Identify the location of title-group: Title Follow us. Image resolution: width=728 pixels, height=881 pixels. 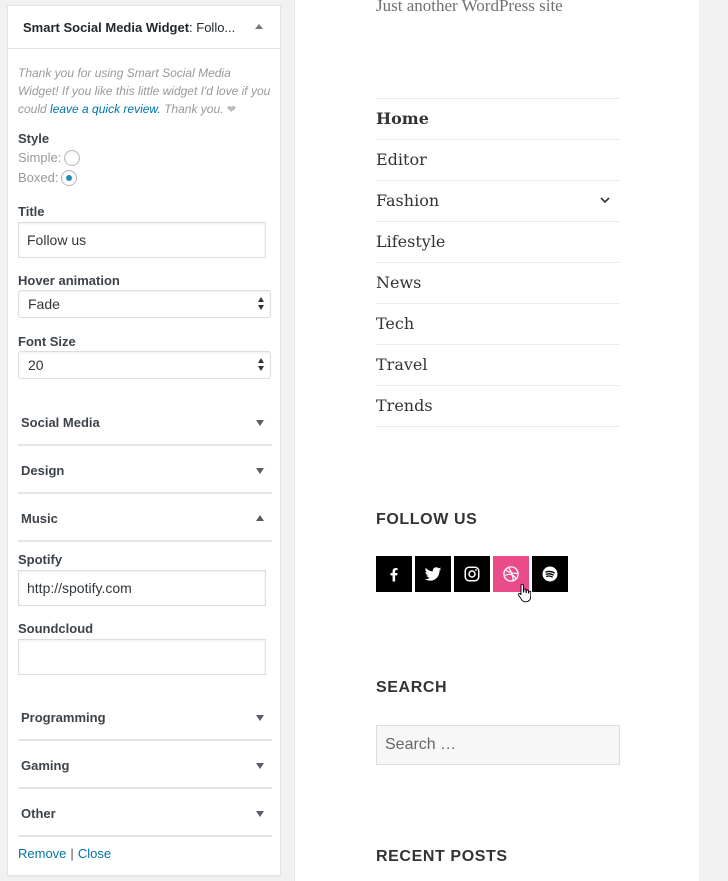
(145, 231).